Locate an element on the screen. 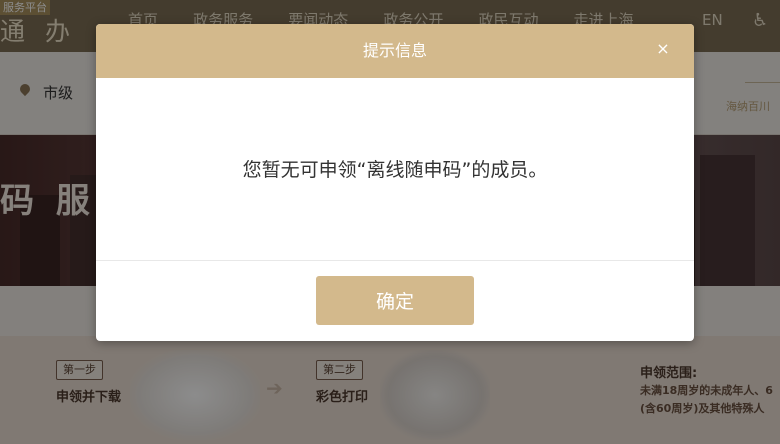 This screenshot has width=780, height=444. confirm-button: 确定 is located at coordinates (395, 300).